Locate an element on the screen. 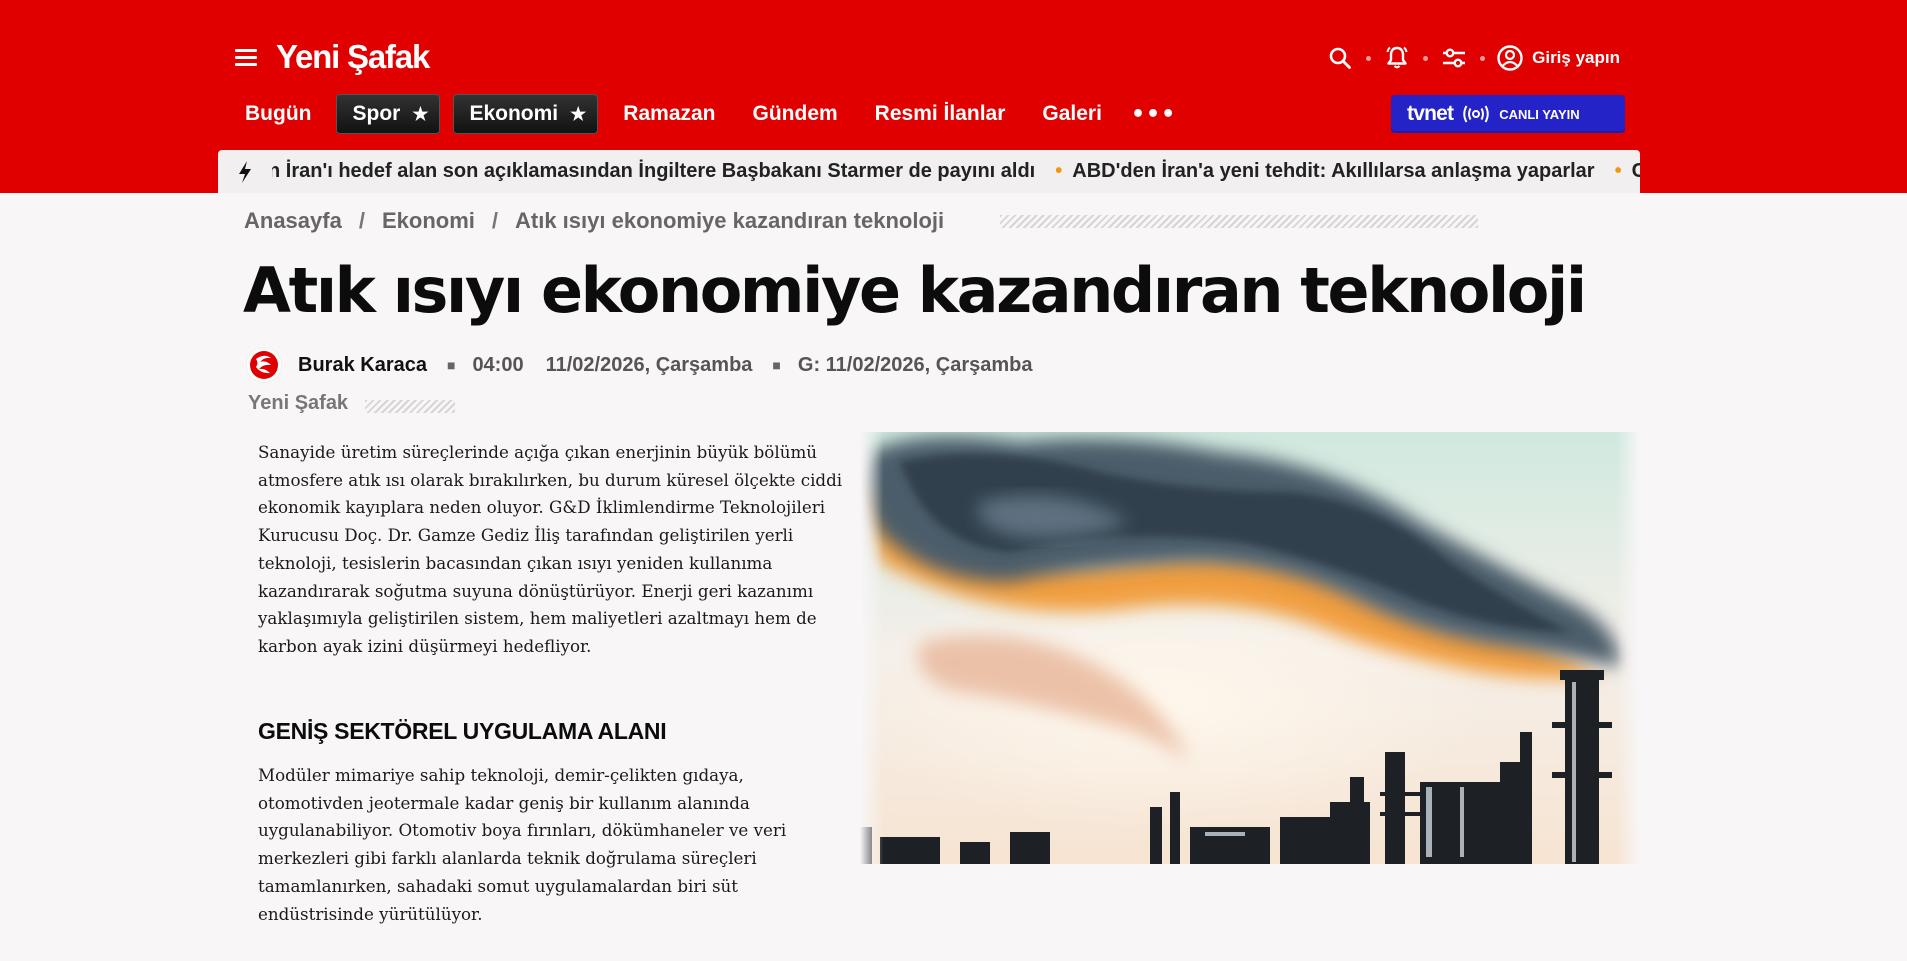  bell-icon is located at coordinates (1397, 58).